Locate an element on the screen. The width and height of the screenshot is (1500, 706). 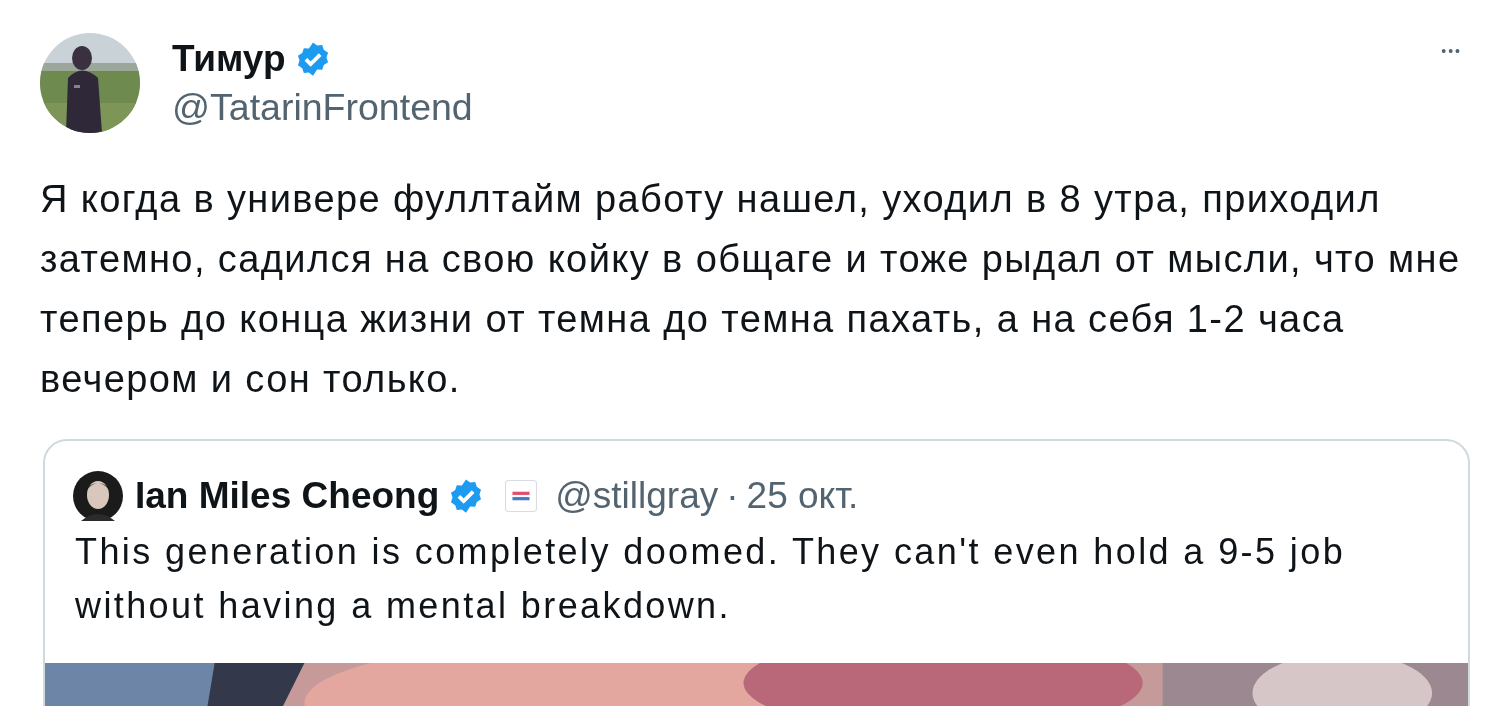
author-handle: @TatarinFrontend is located at coordinates (322, 107).